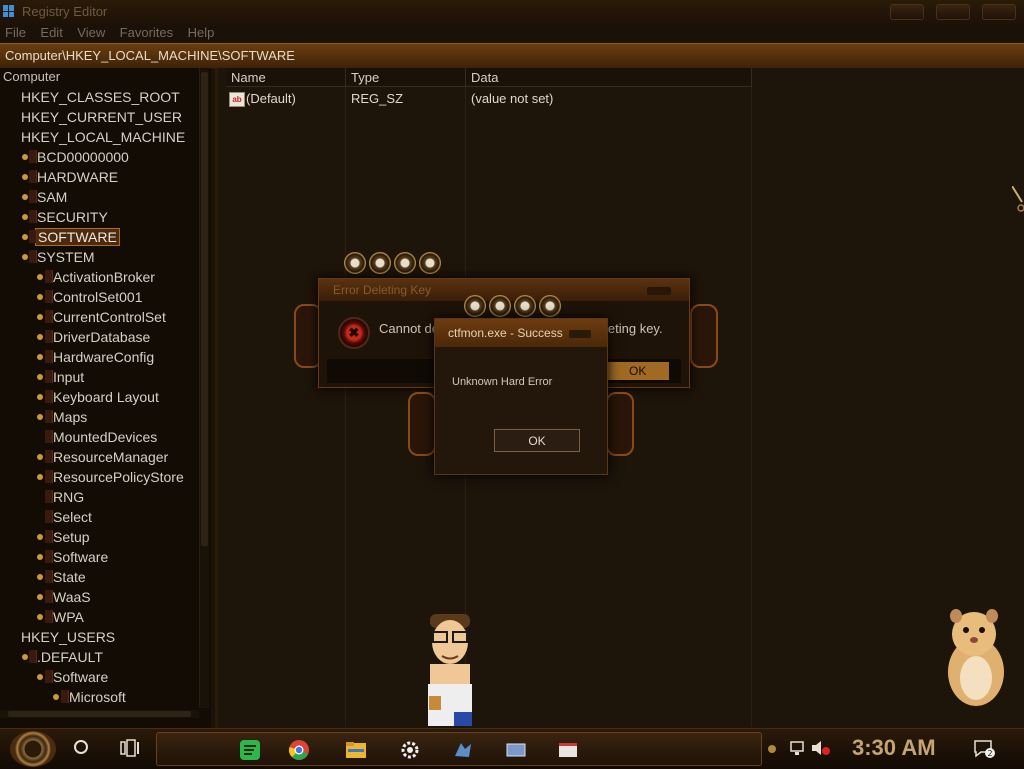 The height and width of the screenshot is (769, 1024). I want to click on minimize-button, so click(907, 12).